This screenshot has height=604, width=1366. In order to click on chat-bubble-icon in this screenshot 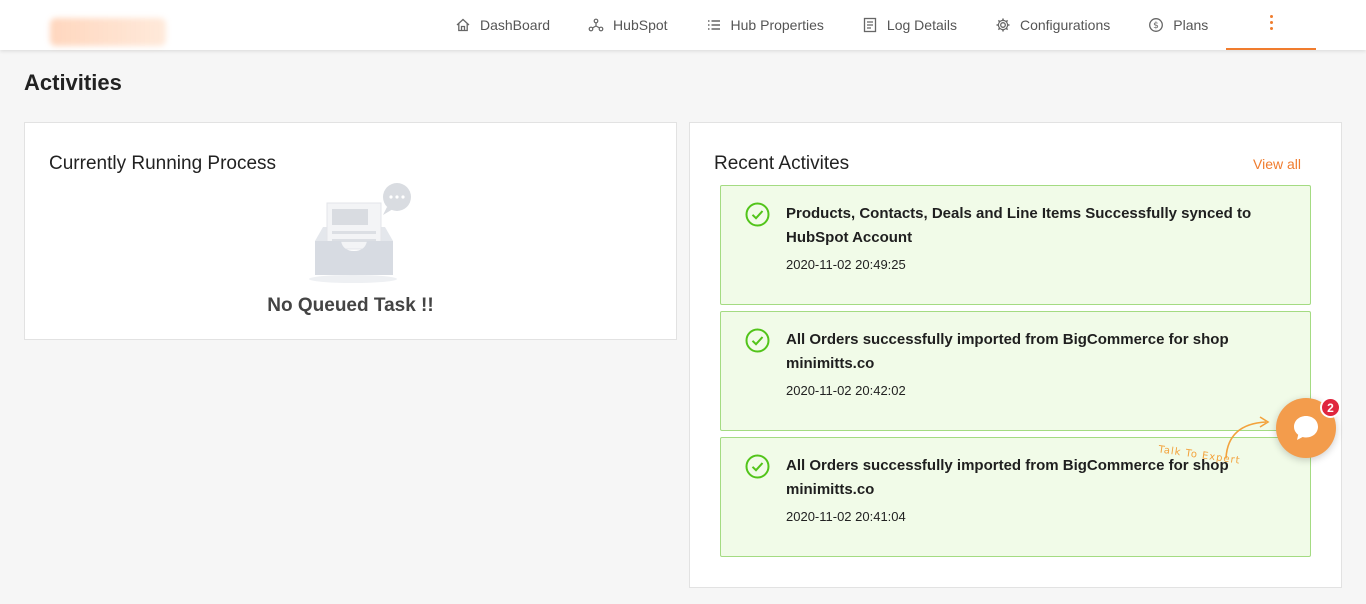, I will do `click(1306, 428)`.